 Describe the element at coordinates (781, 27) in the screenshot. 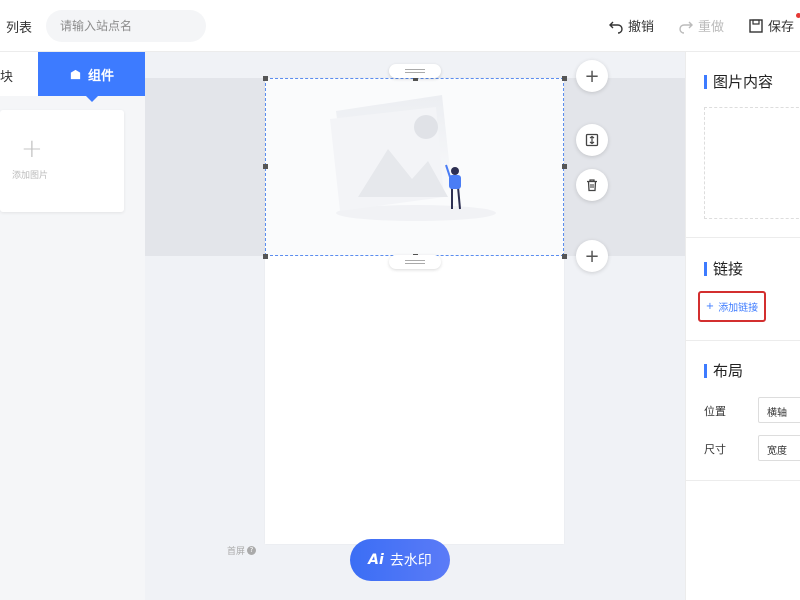

I see `save-label: 保存` at that location.